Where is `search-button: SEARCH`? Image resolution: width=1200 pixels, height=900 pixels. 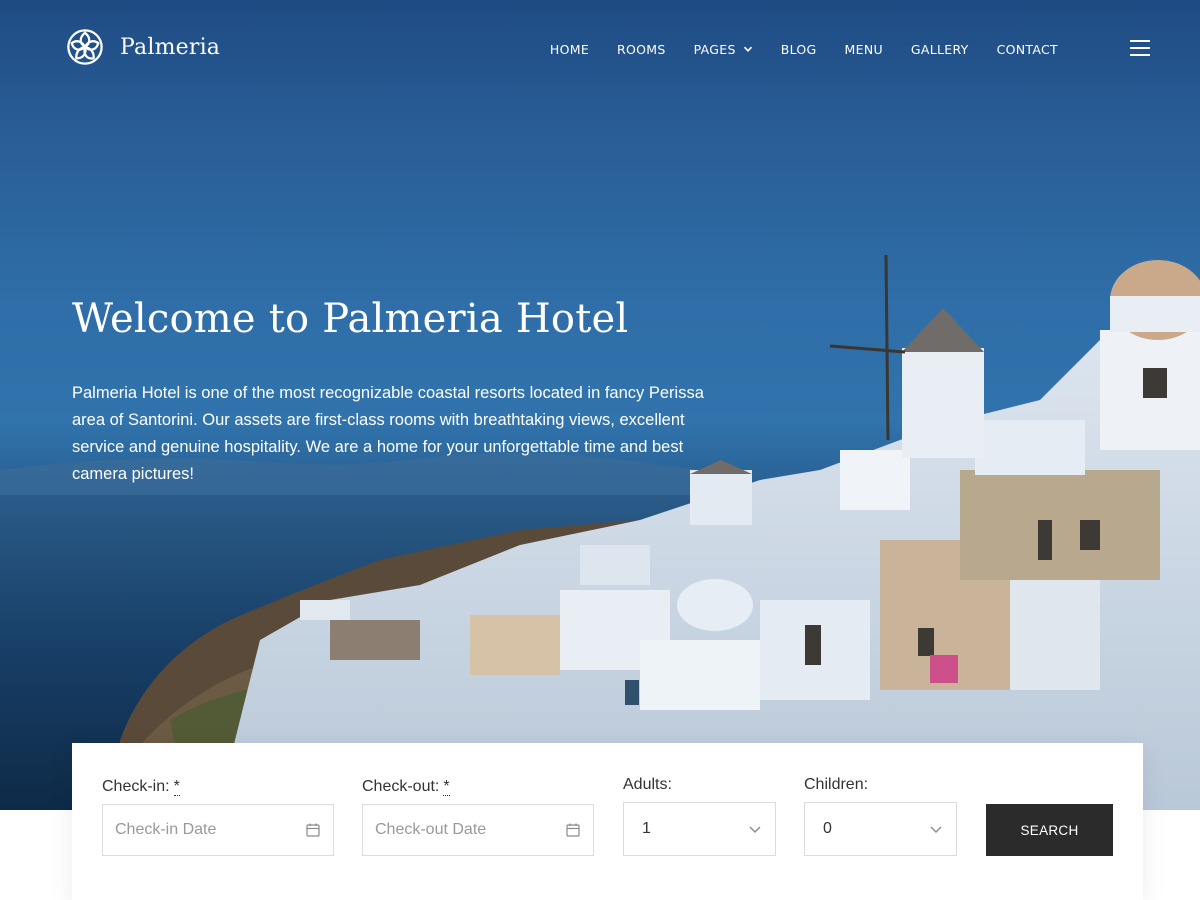 search-button: SEARCH is located at coordinates (1049, 830).